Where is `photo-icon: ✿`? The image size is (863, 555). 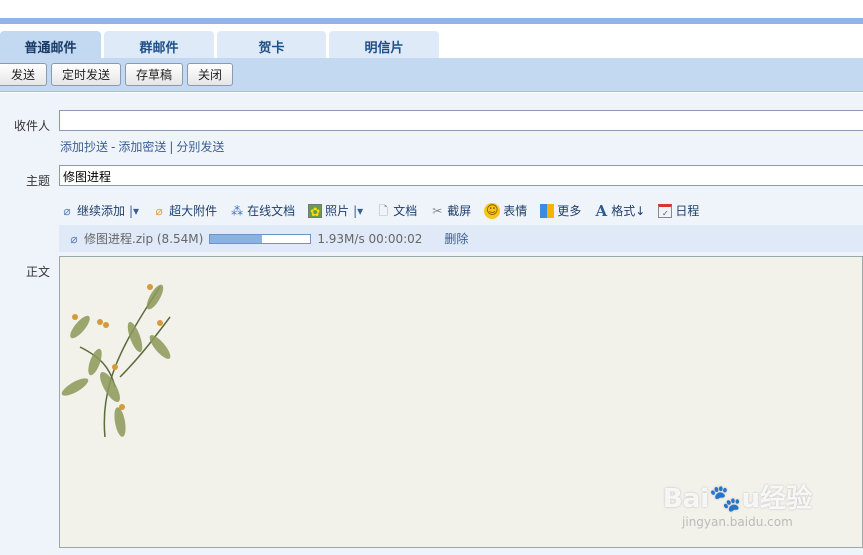
photo-icon: ✿ is located at coordinates (315, 211).